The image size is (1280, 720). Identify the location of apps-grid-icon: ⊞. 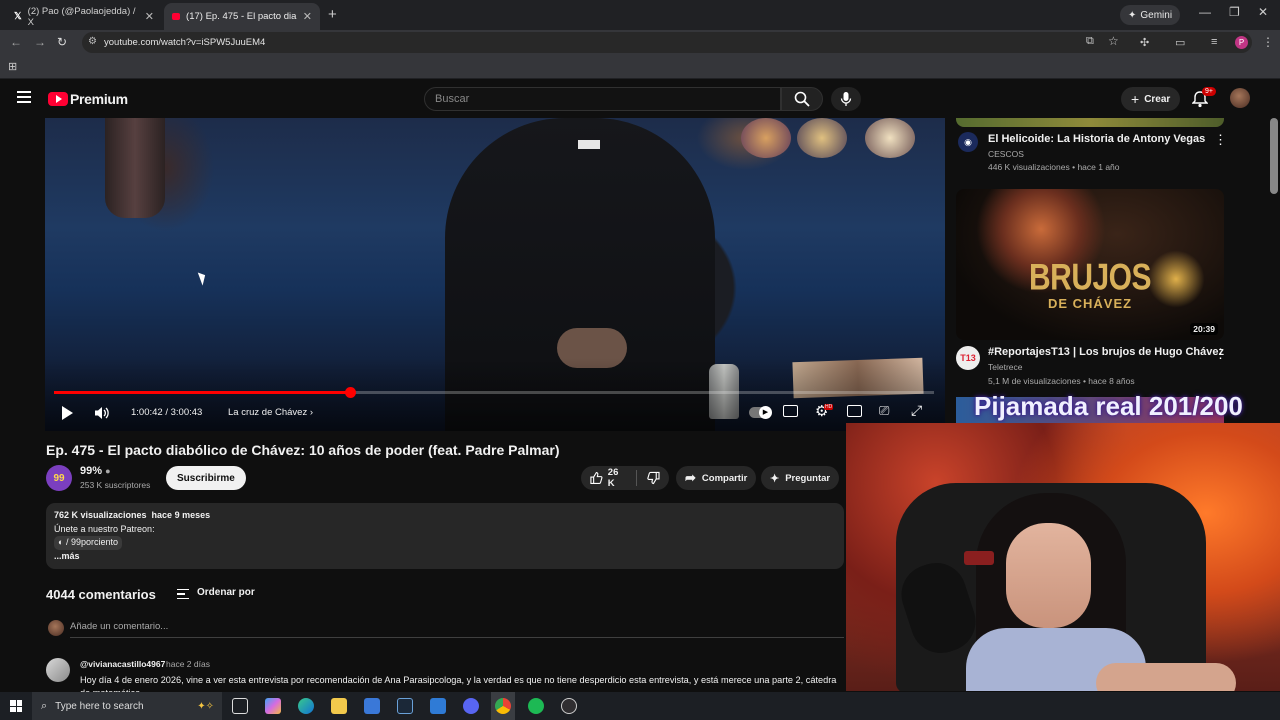
(12, 66).